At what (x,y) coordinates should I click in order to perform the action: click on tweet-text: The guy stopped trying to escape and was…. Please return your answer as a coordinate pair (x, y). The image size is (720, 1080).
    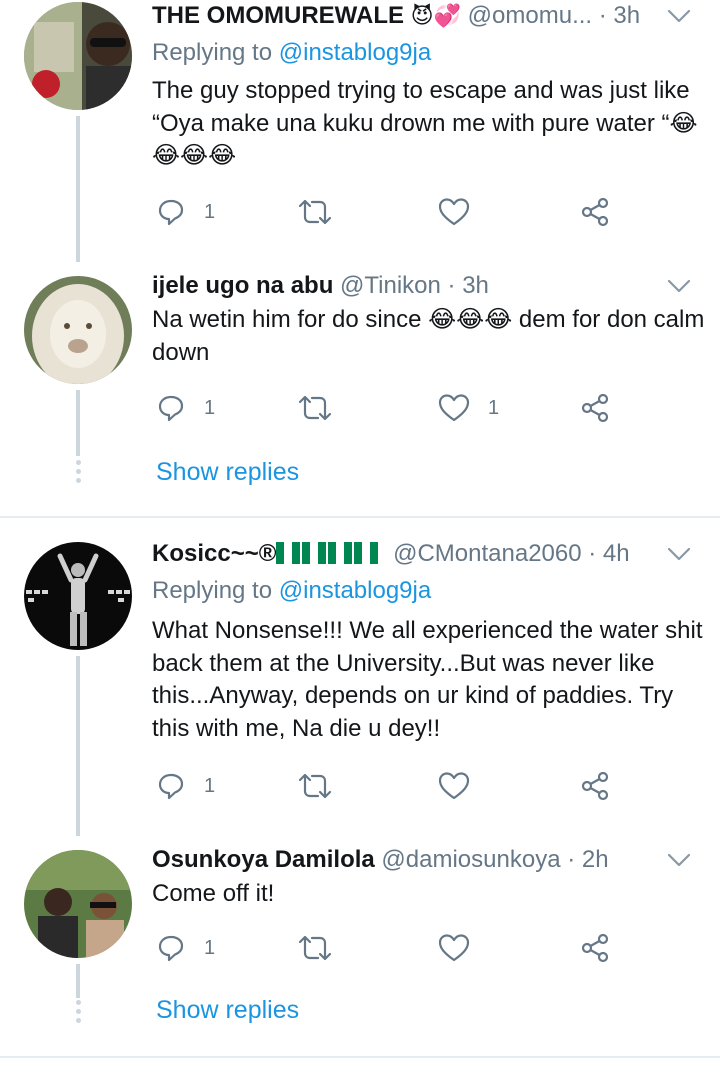
    Looking at the image, I should click on (429, 124).